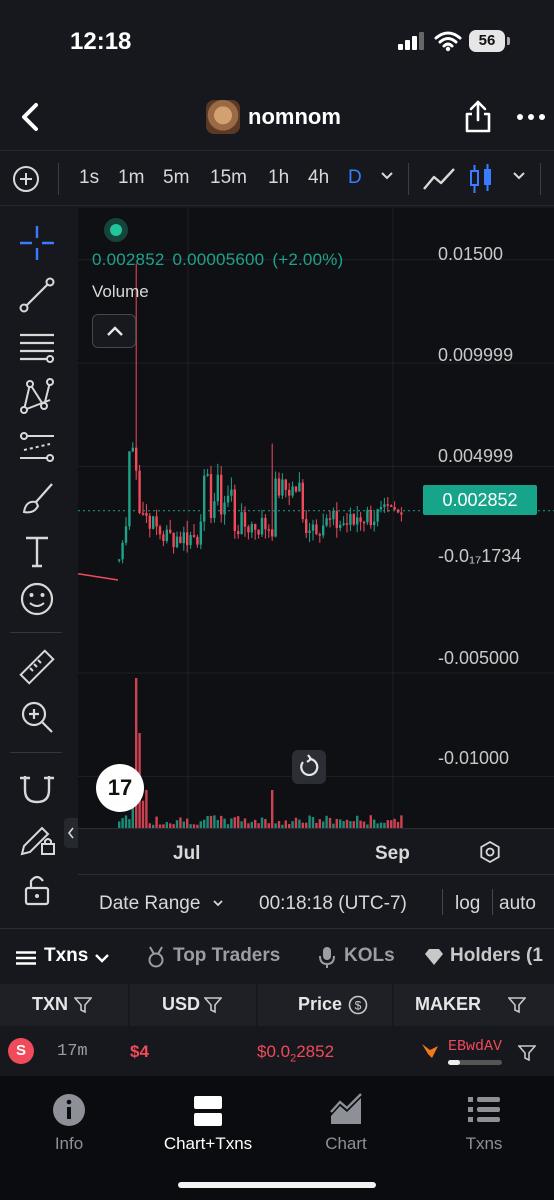  Describe the element at coordinates (517, 904) in the screenshot. I see `auto-scale-toggle: auto` at that location.